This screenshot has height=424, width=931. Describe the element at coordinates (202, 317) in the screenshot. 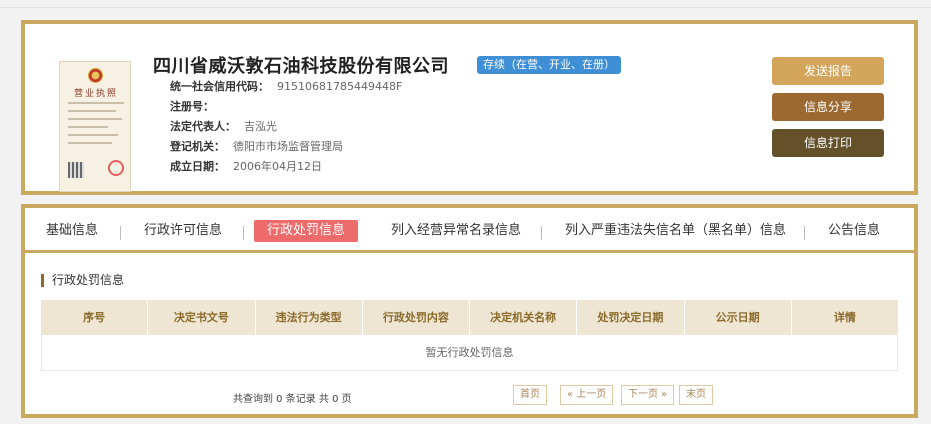

I see `column-header: 决定书文号` at that location.